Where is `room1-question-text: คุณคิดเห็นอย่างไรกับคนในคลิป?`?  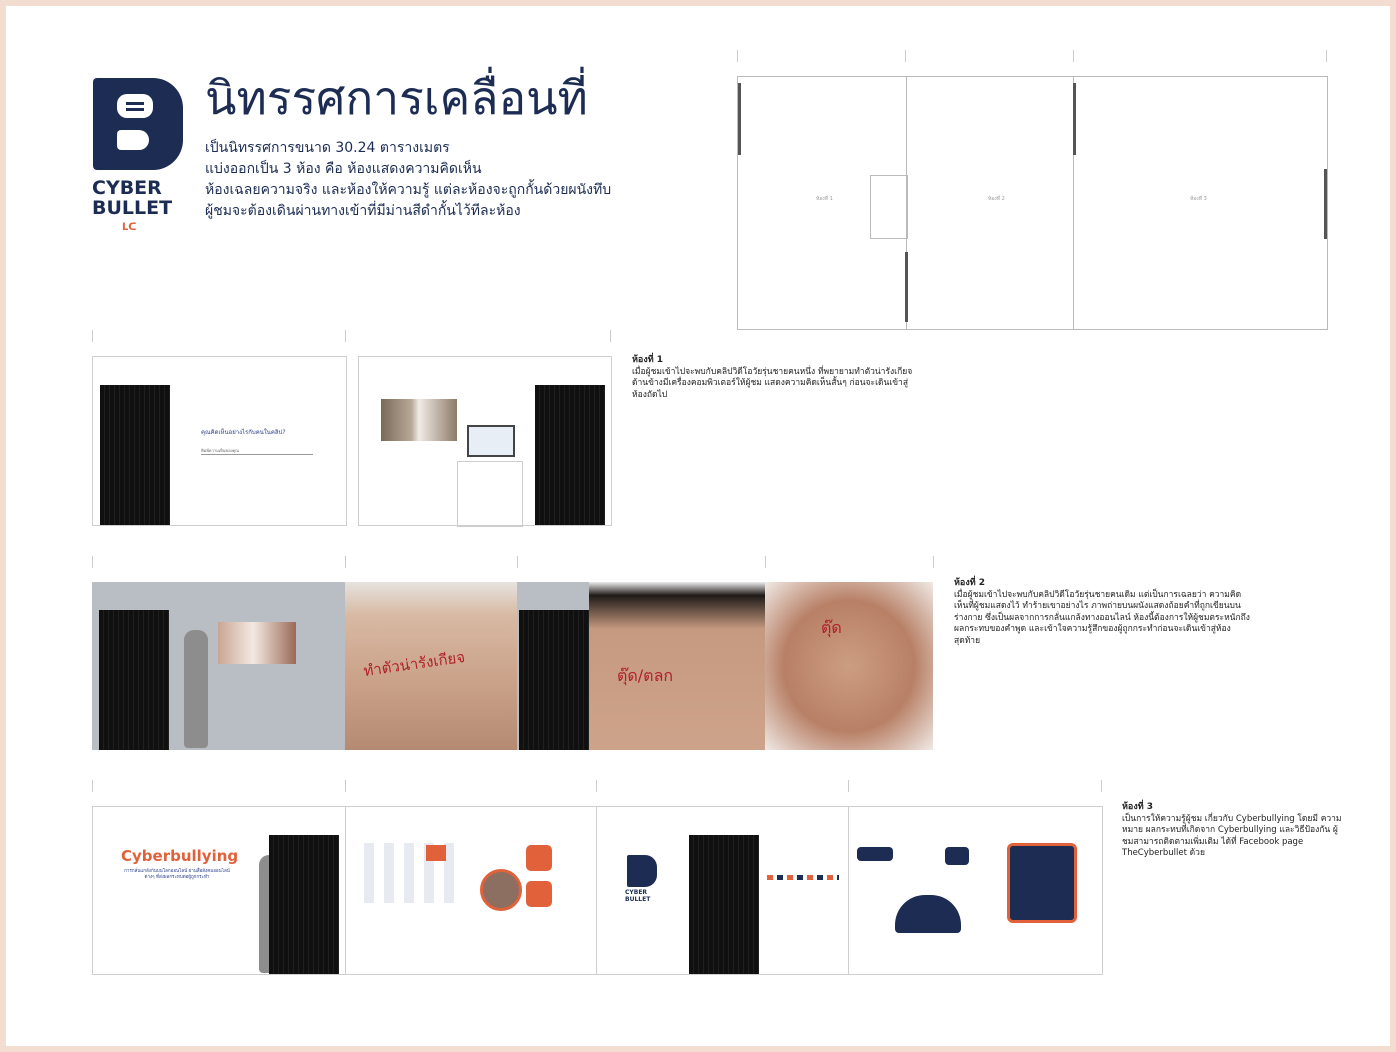
room1-question-text: คุณคิดเห็นอย่างไรกับคนในคลิป? is located at coordinates (243, 432).